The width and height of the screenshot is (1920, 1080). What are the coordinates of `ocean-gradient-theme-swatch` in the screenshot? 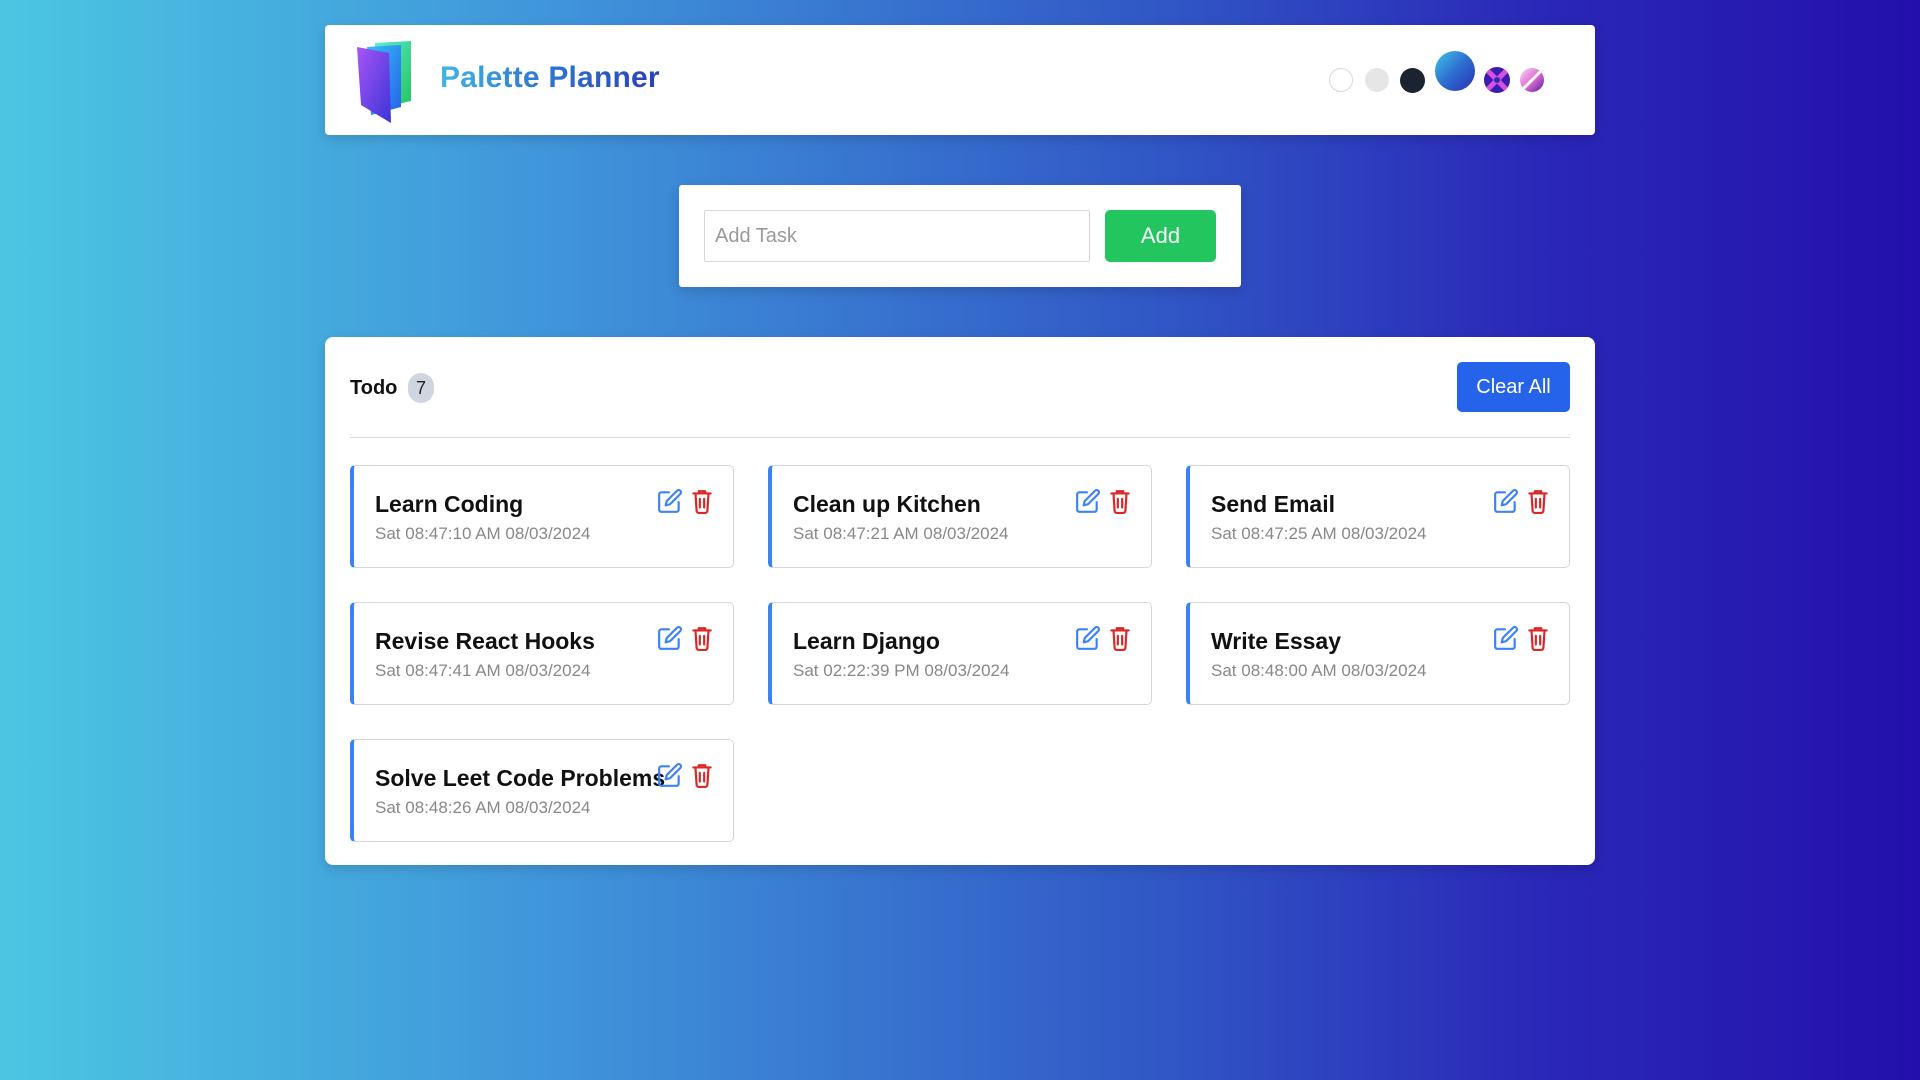 It's located at (1455, 71).